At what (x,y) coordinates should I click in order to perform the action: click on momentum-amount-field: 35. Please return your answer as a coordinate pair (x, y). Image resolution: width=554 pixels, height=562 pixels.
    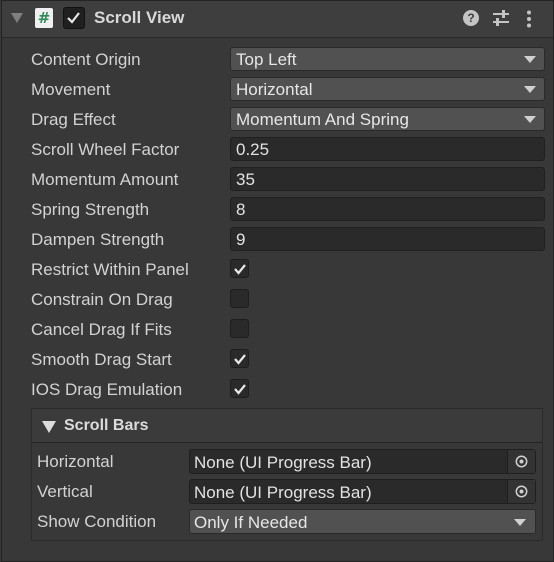
    Looking at the image, I should click on (387, 179).